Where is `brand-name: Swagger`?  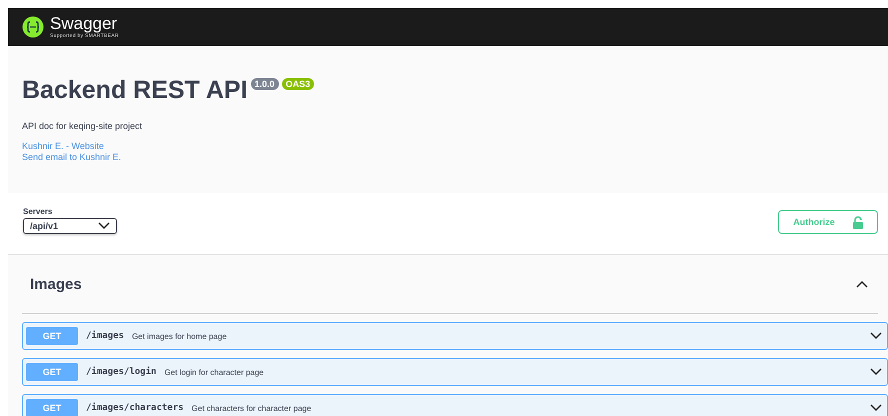 brand-name: Swagger is located at coordinates (84, 24).